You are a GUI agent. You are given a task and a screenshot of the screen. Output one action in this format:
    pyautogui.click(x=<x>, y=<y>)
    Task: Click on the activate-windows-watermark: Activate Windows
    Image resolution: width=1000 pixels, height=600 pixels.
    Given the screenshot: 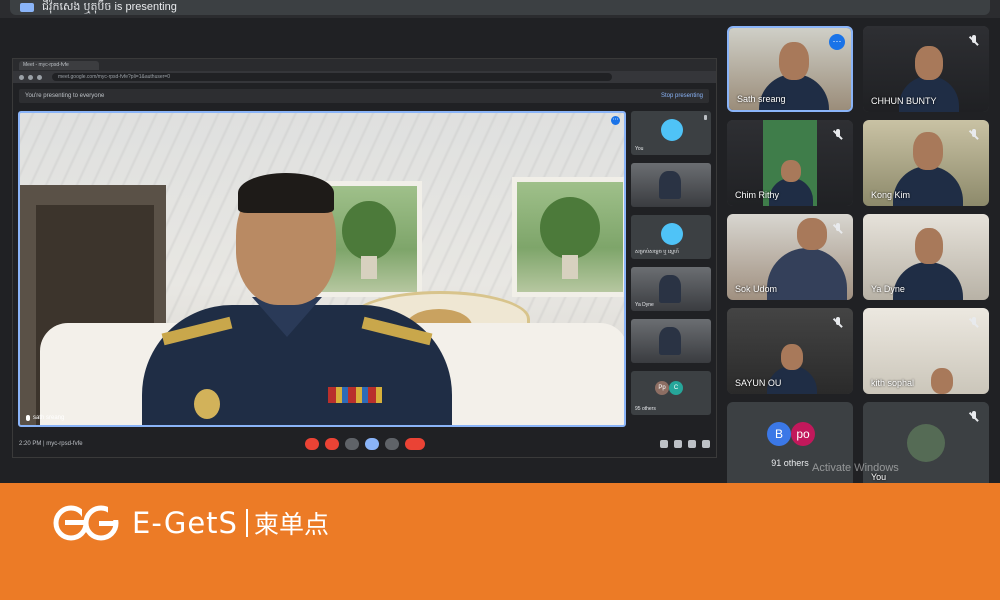 What is the action you would take?
    pyautogui.click(x=855, y=468)
    